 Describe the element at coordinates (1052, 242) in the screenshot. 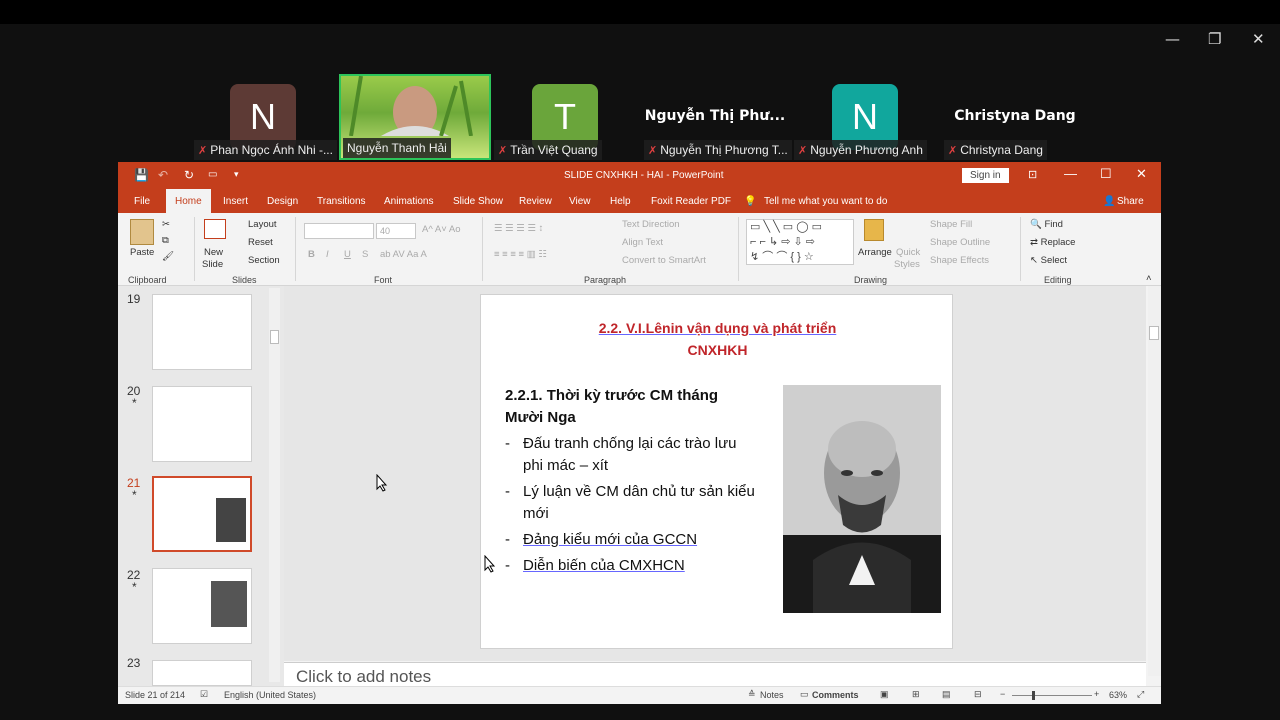

I see `replace-button: ⇄ Replace` at that location.